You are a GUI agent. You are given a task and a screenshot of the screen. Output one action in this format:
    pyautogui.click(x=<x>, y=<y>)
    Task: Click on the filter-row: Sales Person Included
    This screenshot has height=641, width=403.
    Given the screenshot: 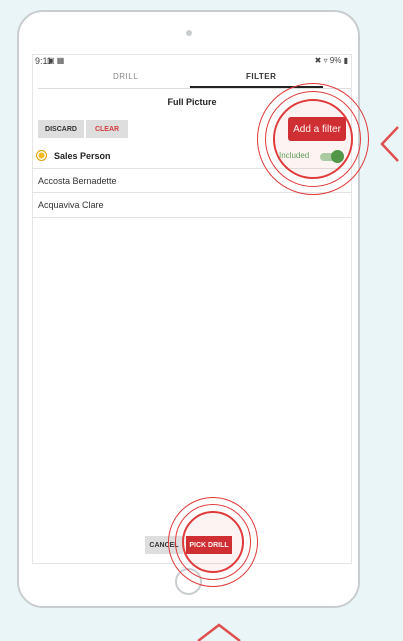 What is the action you would take?
    pyautogui.click(x=192, y=156)
    